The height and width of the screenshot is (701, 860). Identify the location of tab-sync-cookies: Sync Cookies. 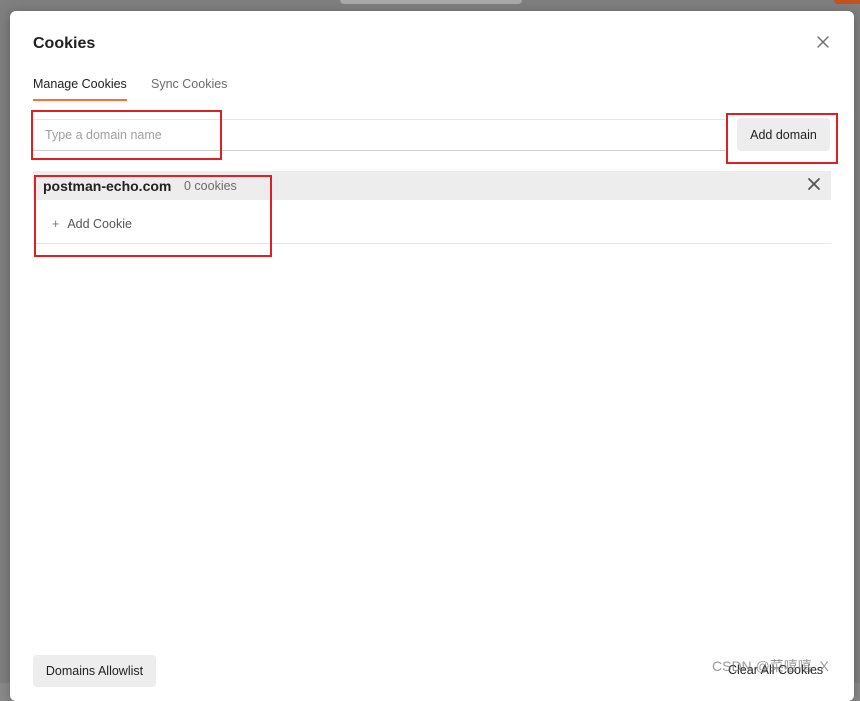
(189, 88).